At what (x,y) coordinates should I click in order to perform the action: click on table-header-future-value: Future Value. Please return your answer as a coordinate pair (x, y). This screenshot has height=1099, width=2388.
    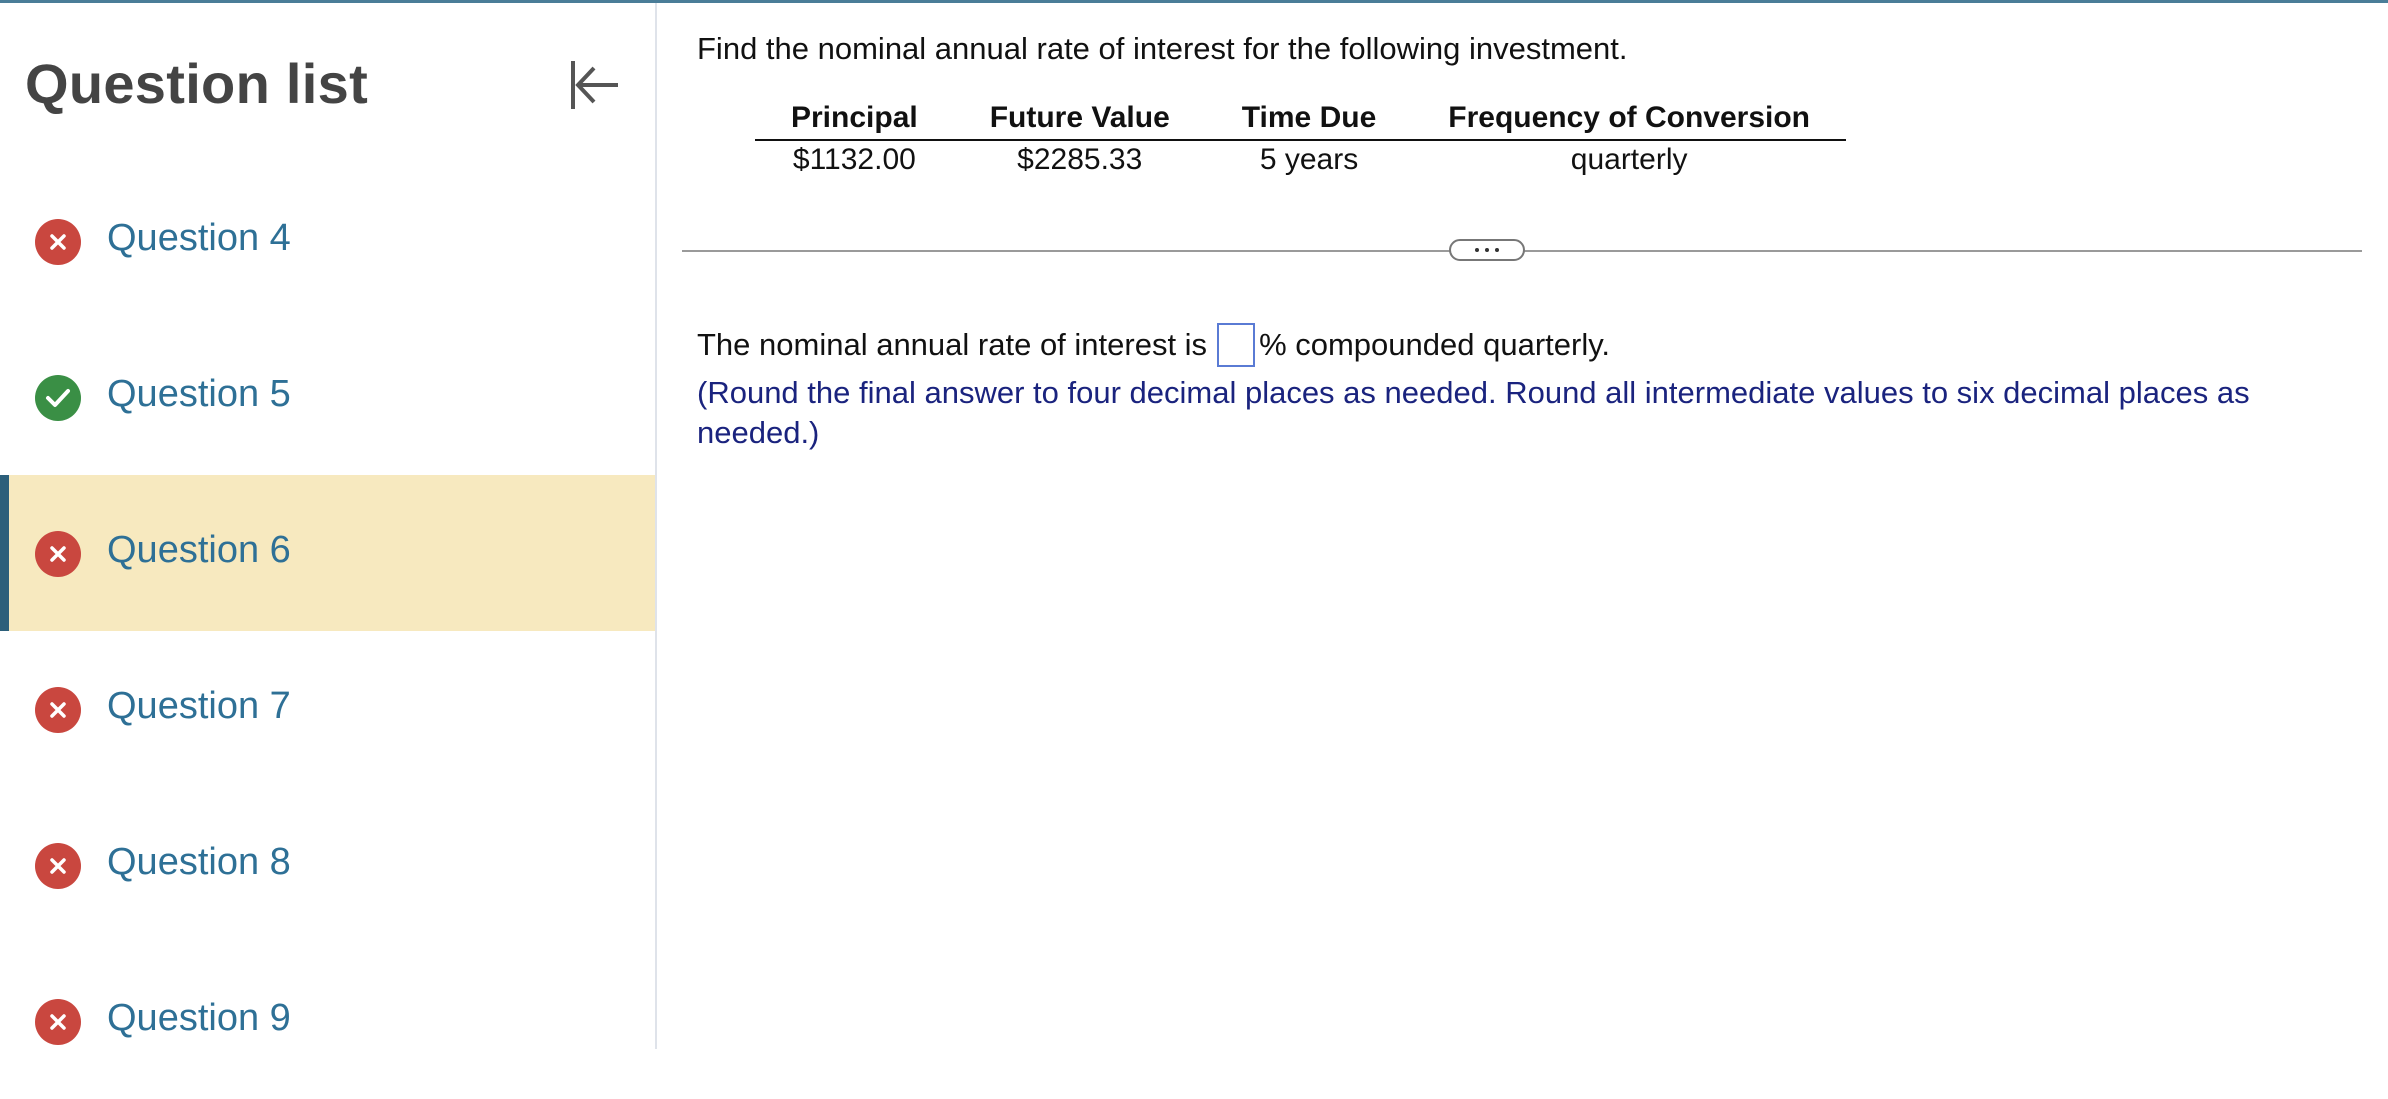
    Looking at the image, I should click on (1079, 118).